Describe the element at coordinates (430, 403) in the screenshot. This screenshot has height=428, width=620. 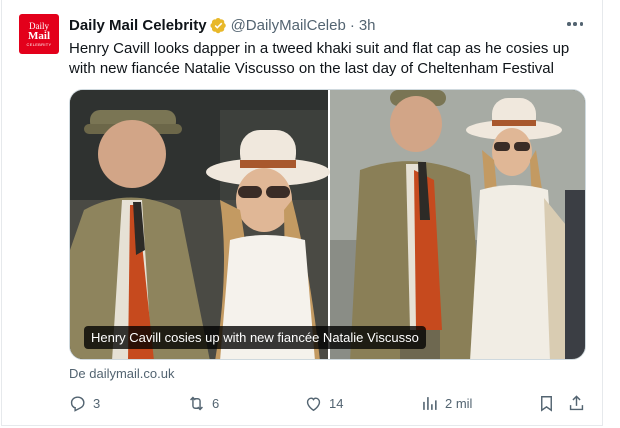
I see `views-icon` at that location.